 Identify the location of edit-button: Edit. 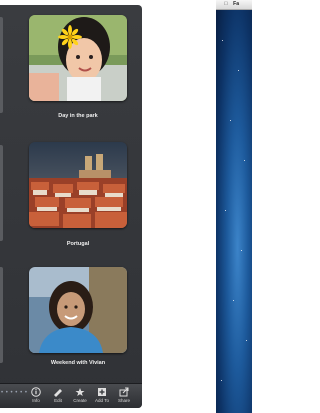
(58, 395).